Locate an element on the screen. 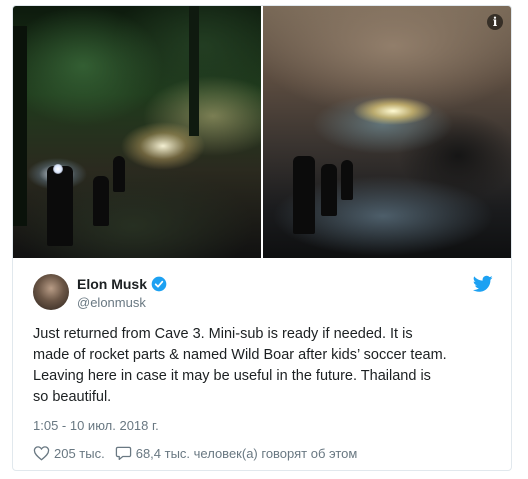 This screenshot has height=479, width=528. like-count: 205 тыс. is located at coordinates (79, 453).